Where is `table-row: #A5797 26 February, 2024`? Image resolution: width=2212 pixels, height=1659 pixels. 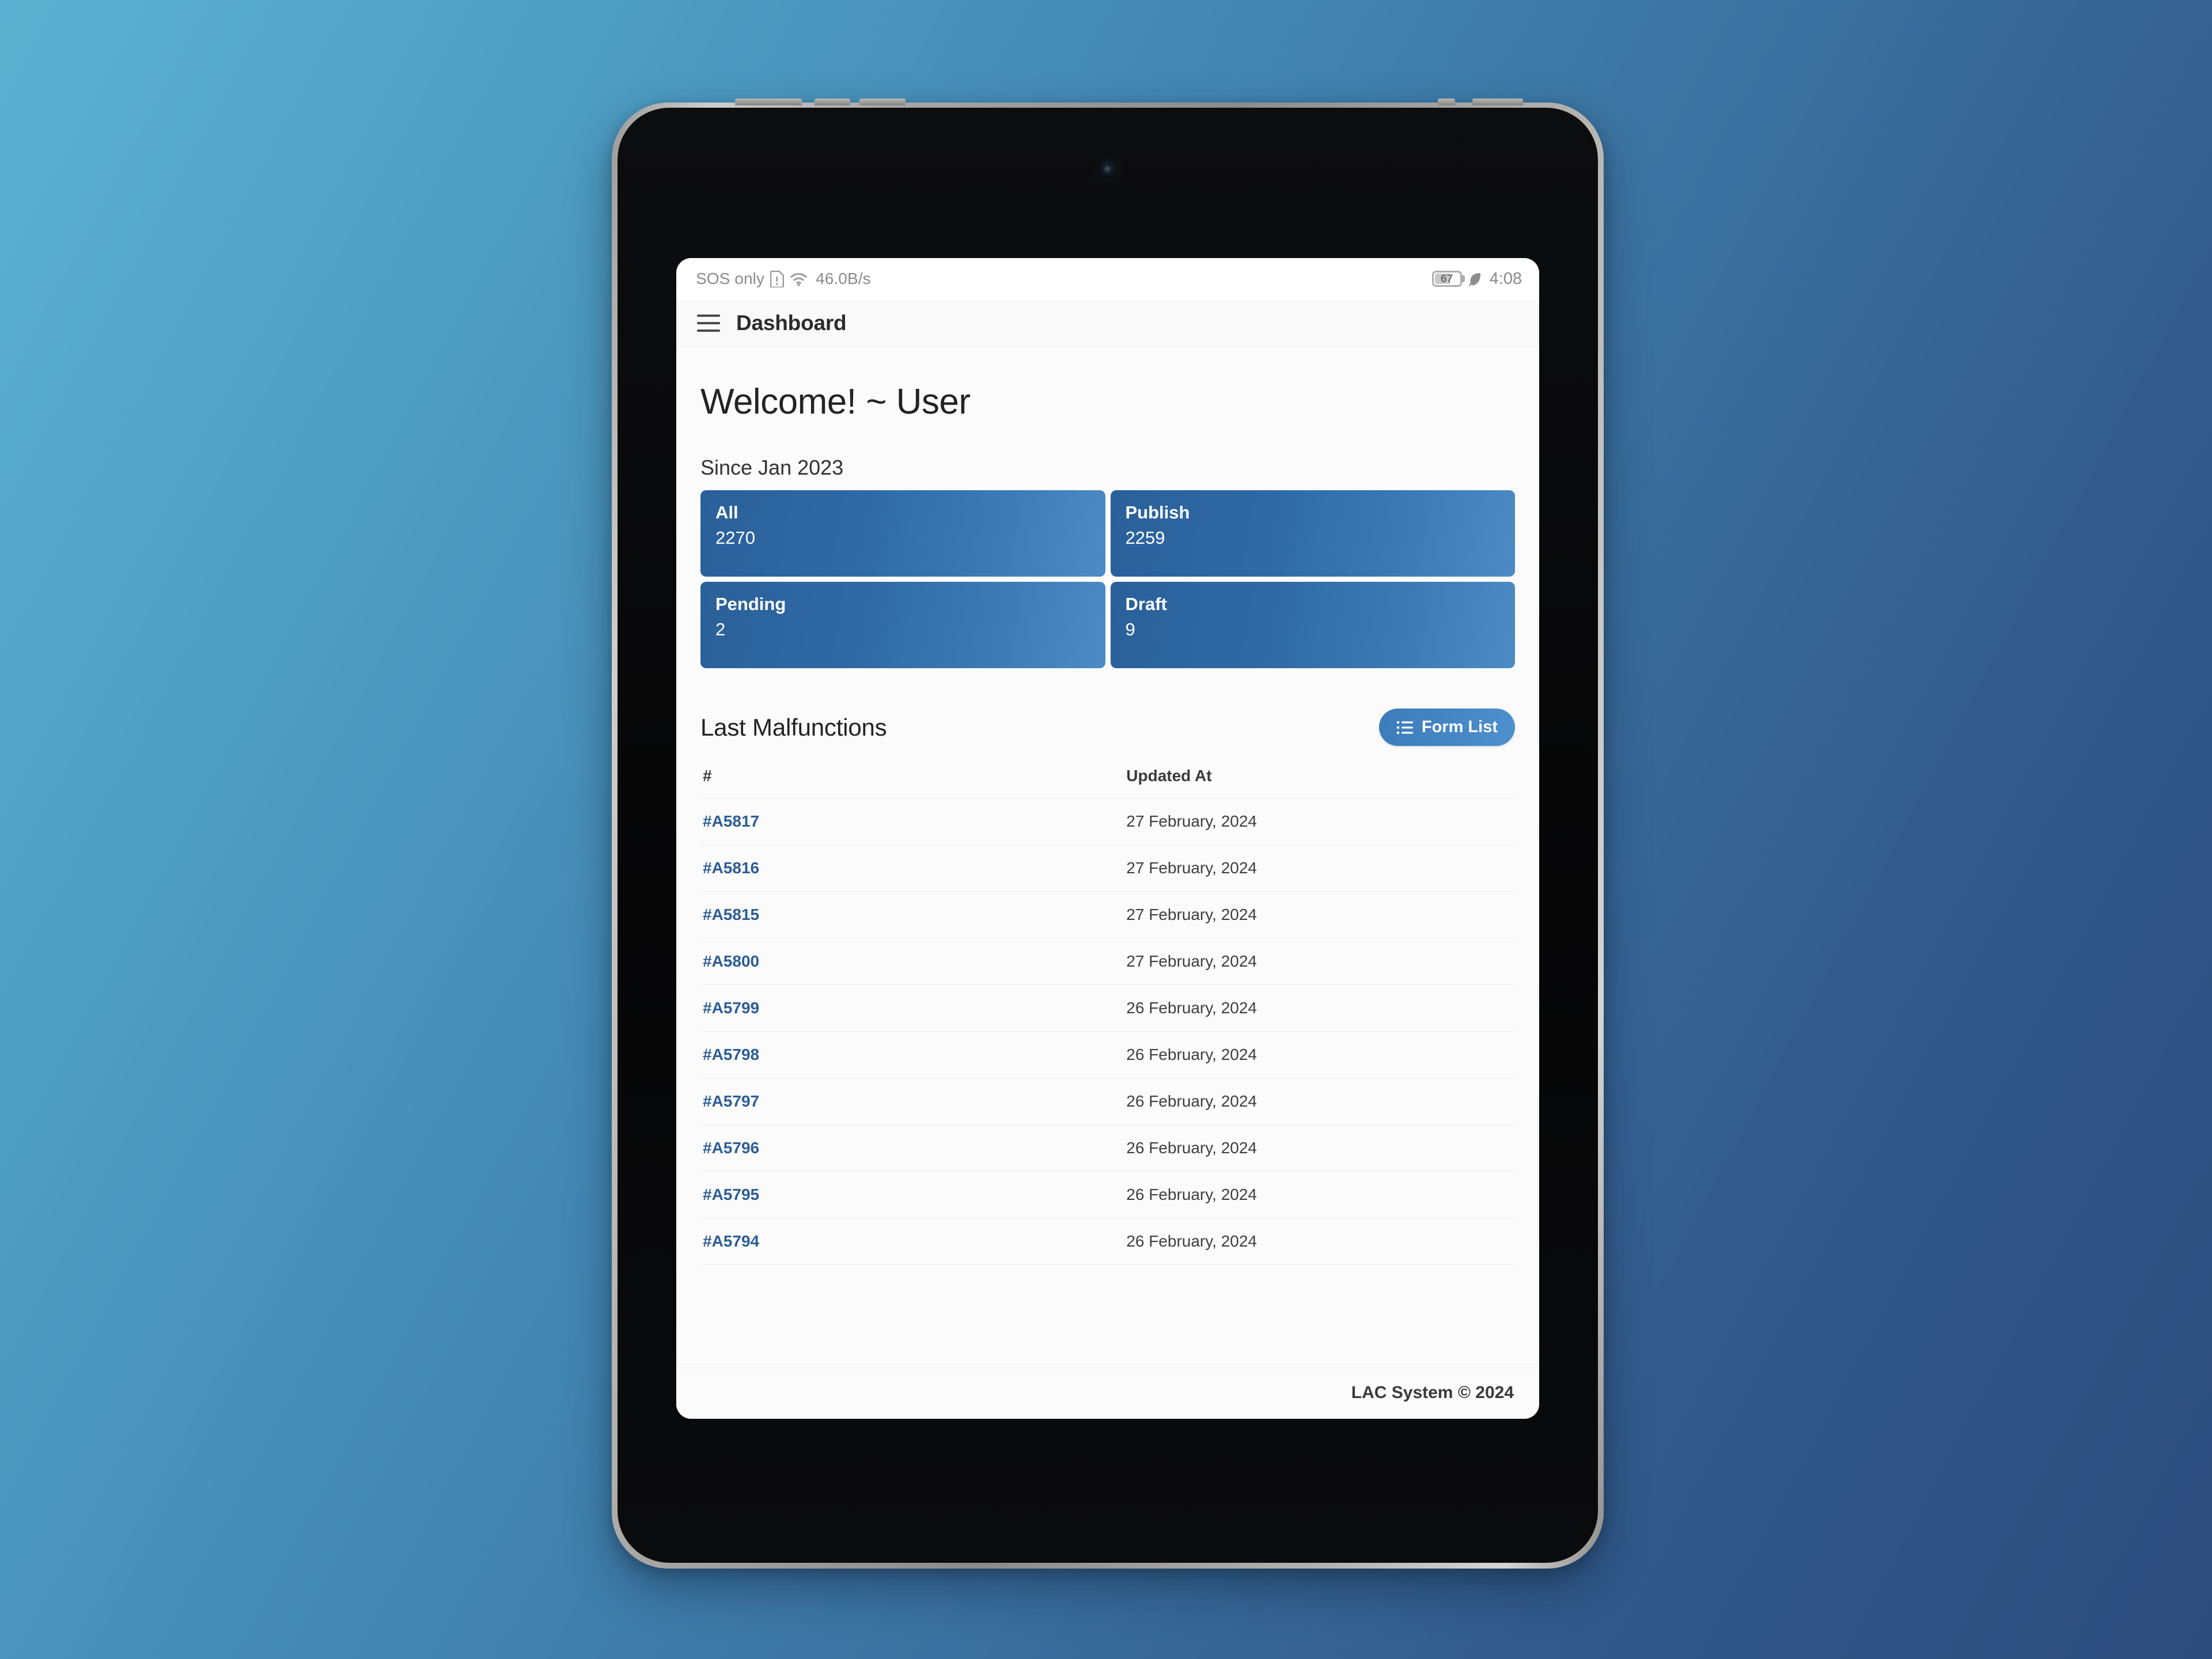 table-row: #A5797 26 February, 2024 is located at coordinates (1107, 1101).